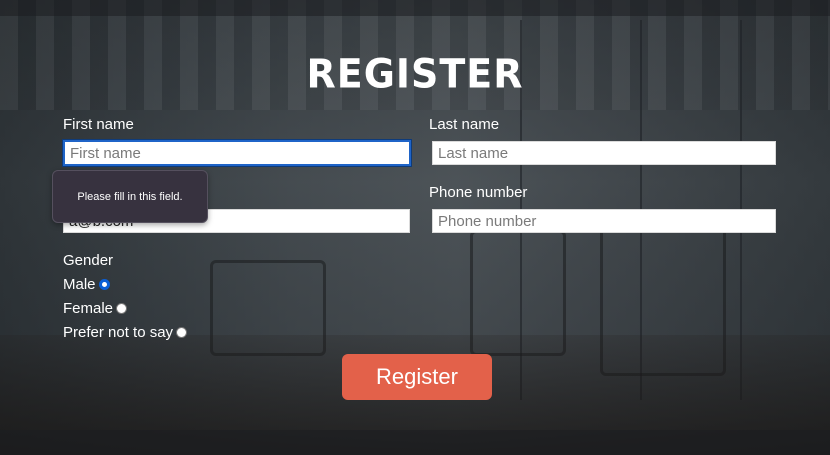 The width and height of the screenshot is (830, 455). I want to click on gender-label: Gender, so click(88, 260).